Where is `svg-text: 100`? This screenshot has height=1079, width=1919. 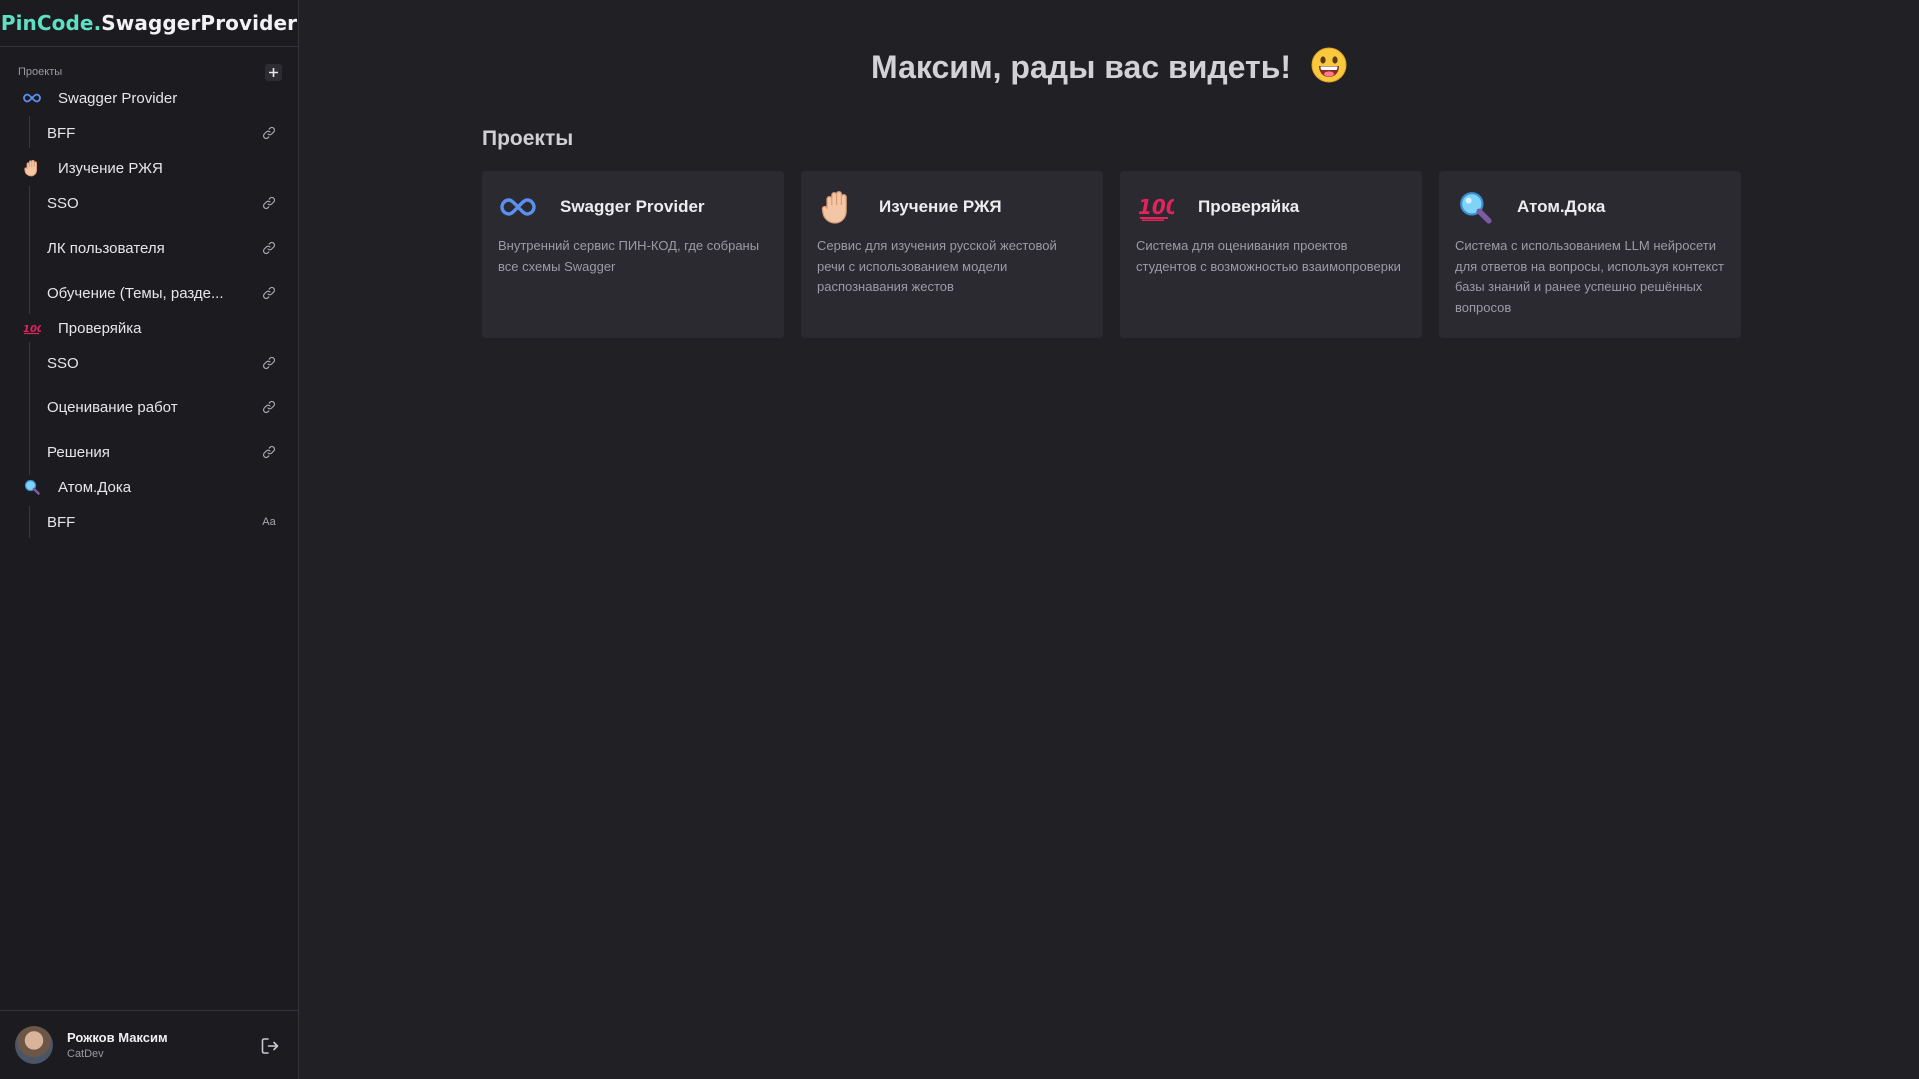
svg-text: 100 is located at coordinates (1156, 207).